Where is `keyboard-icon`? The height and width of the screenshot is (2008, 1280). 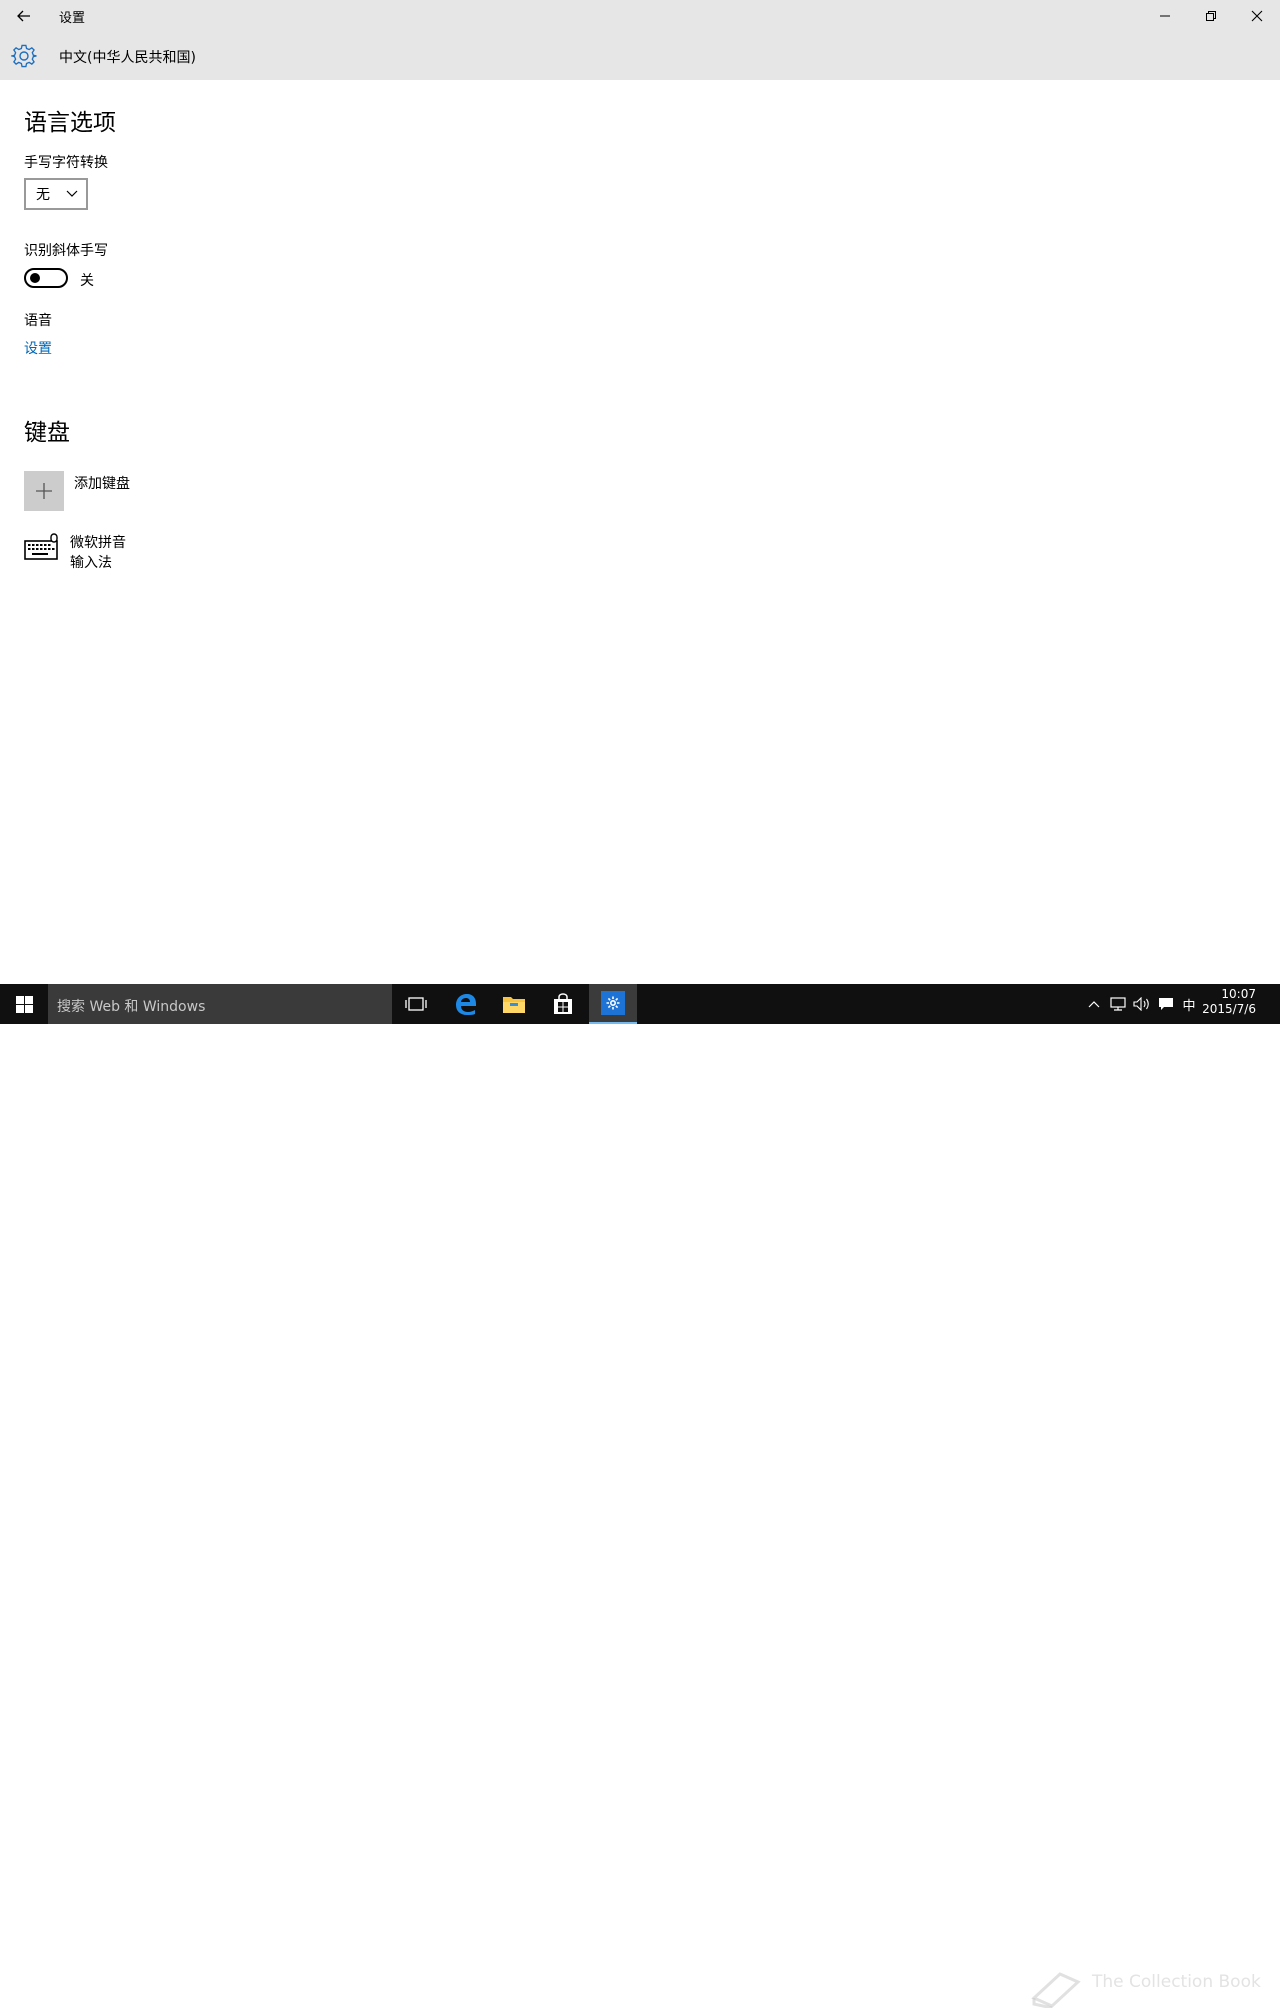
keyboard-icon is located at coordinates (41, 546).